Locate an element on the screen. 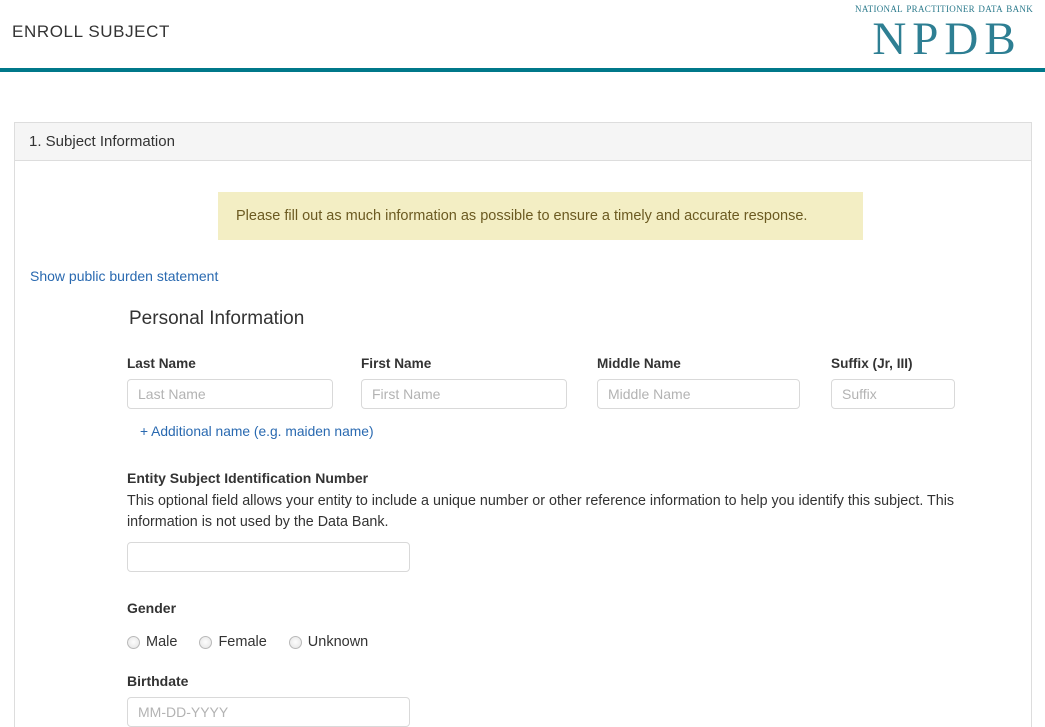 The height and width of the screenshot is (727, 1045). middle-name-label: Middle Name is located at coordinates (639, 363).